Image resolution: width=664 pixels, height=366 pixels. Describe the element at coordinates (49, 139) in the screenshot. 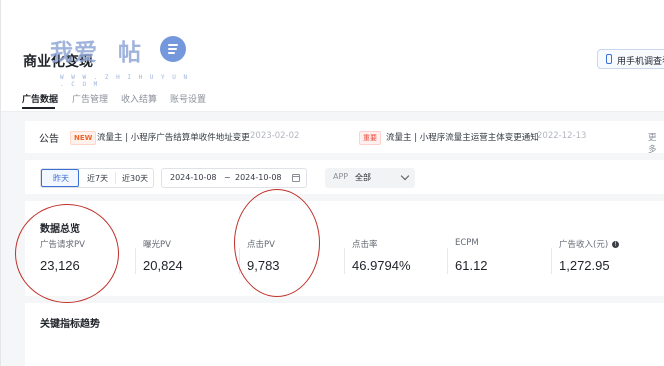

I see `notice-title: 公告` at that location.